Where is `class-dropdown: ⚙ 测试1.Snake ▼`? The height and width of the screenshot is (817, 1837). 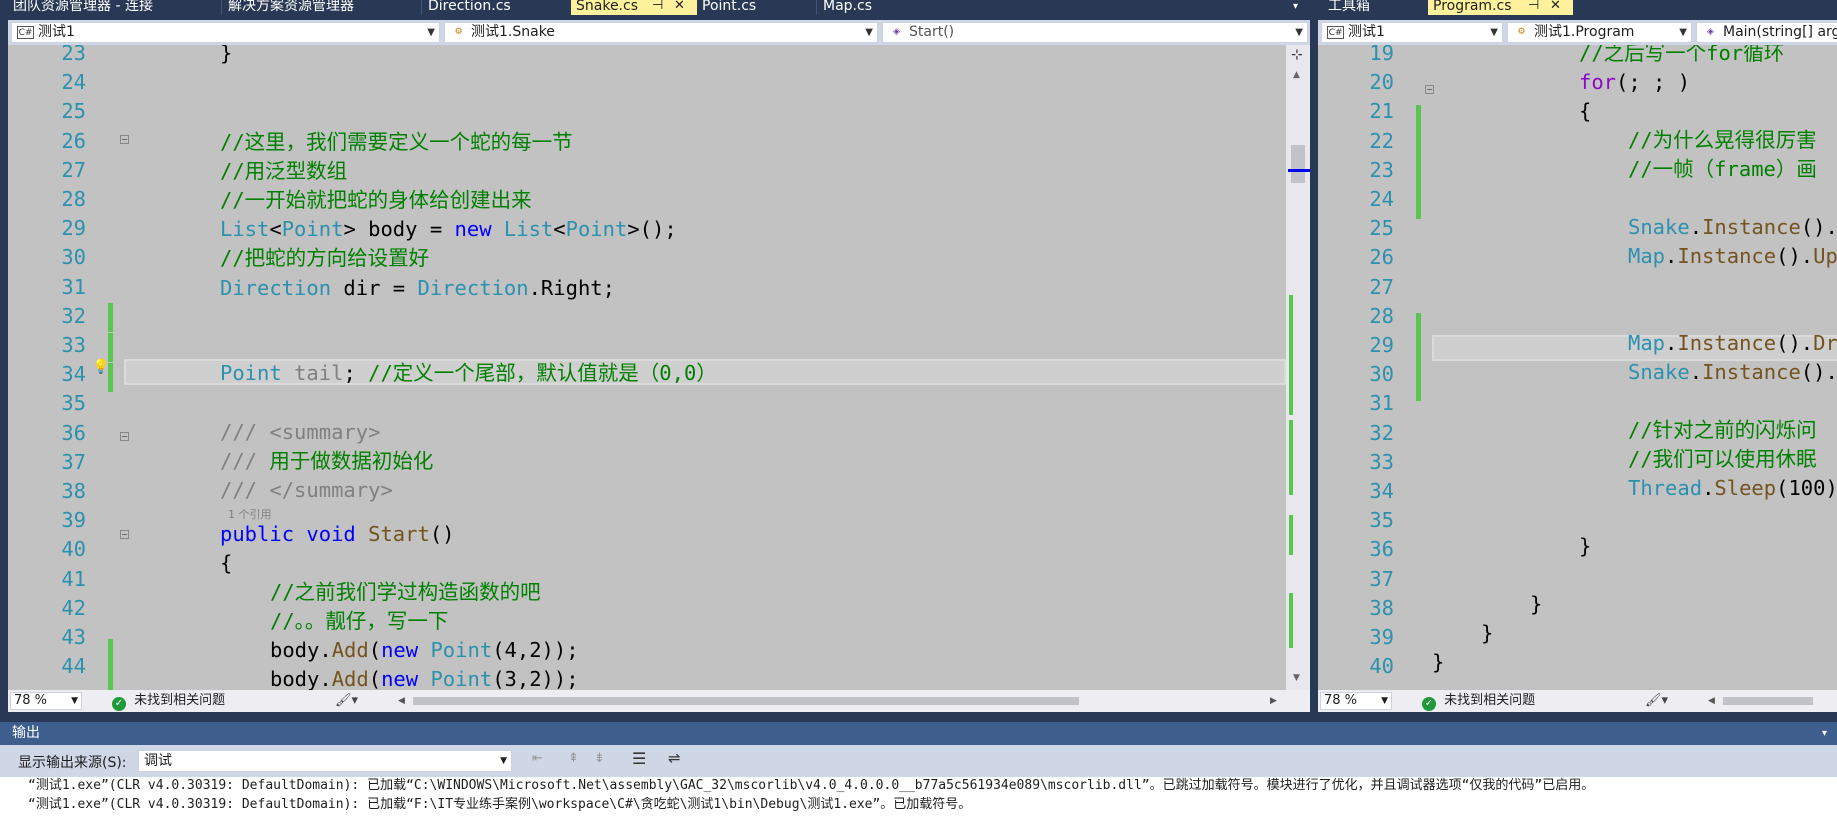 class-dropdown: ⚙ 测试1.Snake ▼ is located at coordinates (661, 32).